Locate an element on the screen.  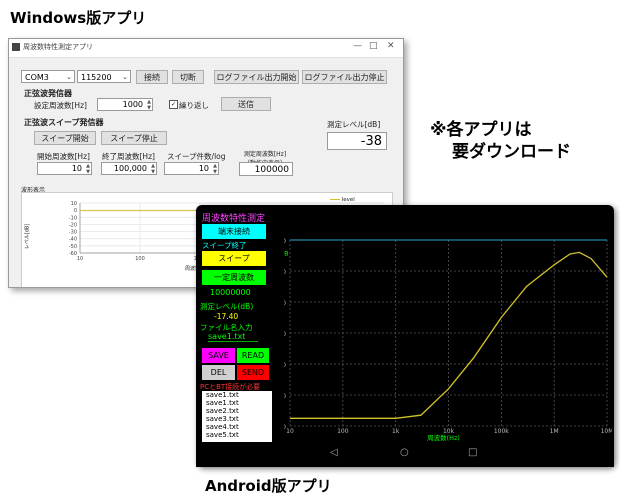
y-tick-label: -20 is located at coordinates (73, 225).